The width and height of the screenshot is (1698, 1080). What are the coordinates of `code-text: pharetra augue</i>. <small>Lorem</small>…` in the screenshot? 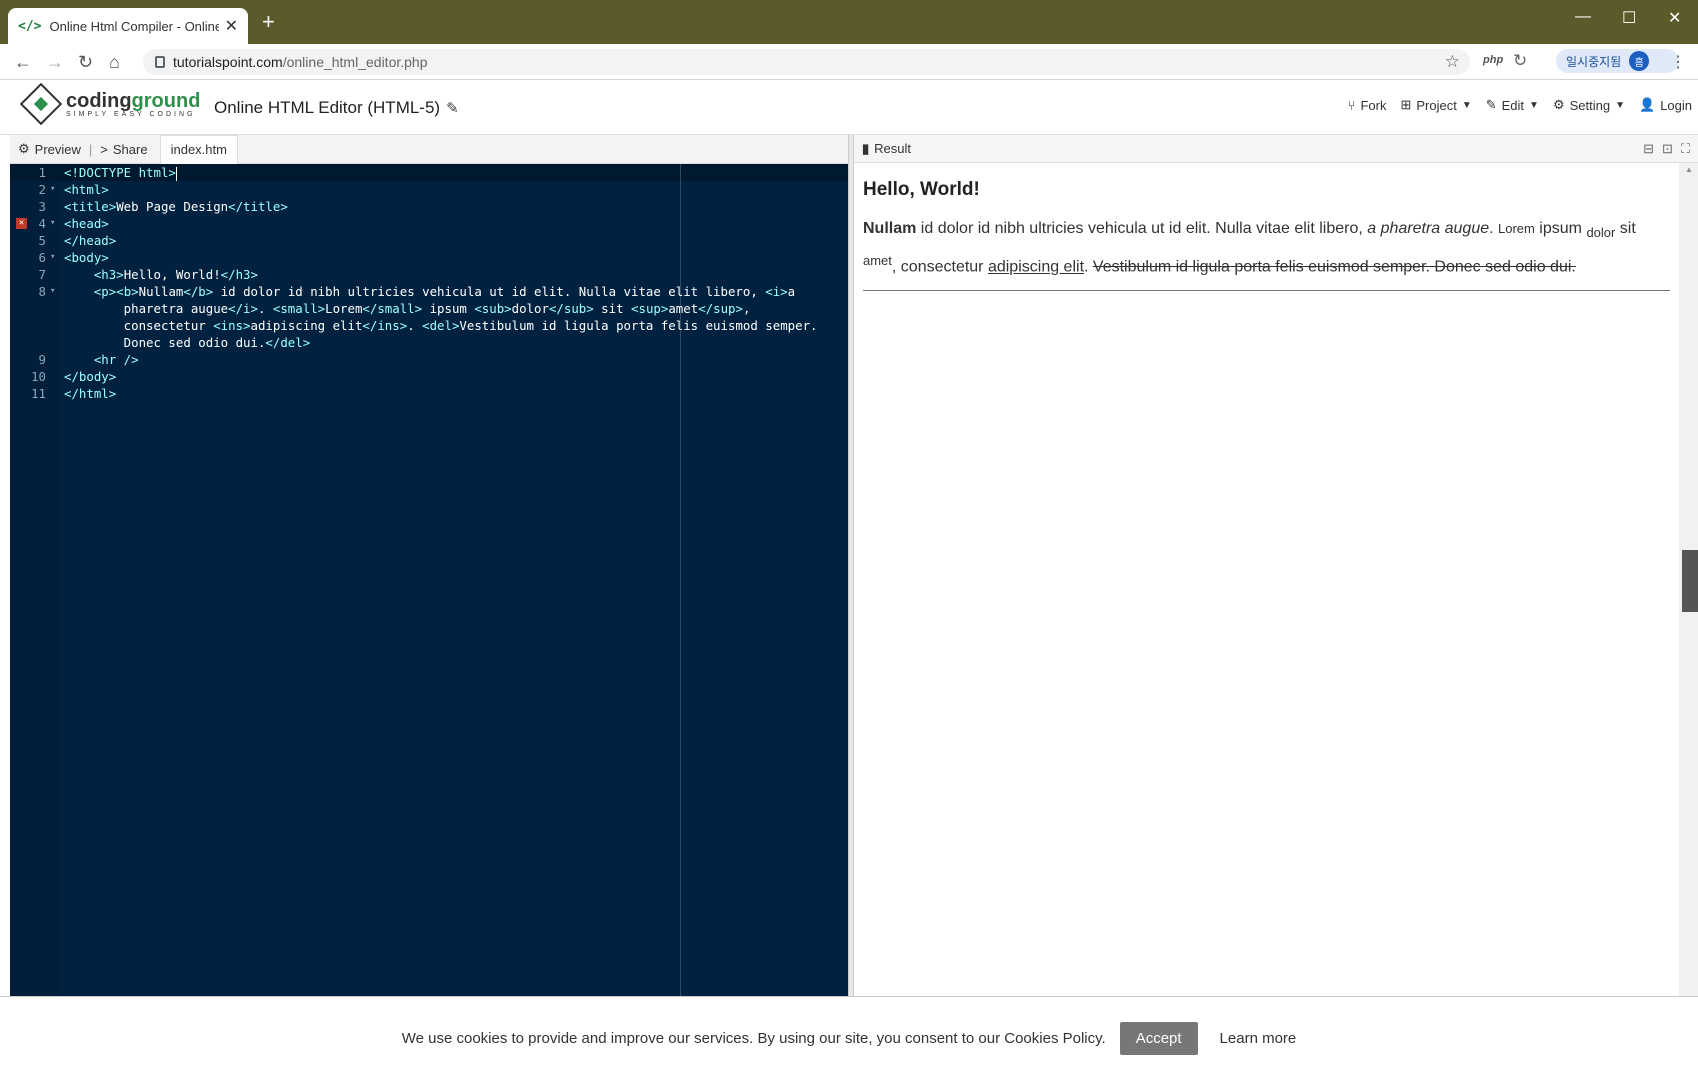 It's located at (407, 308).